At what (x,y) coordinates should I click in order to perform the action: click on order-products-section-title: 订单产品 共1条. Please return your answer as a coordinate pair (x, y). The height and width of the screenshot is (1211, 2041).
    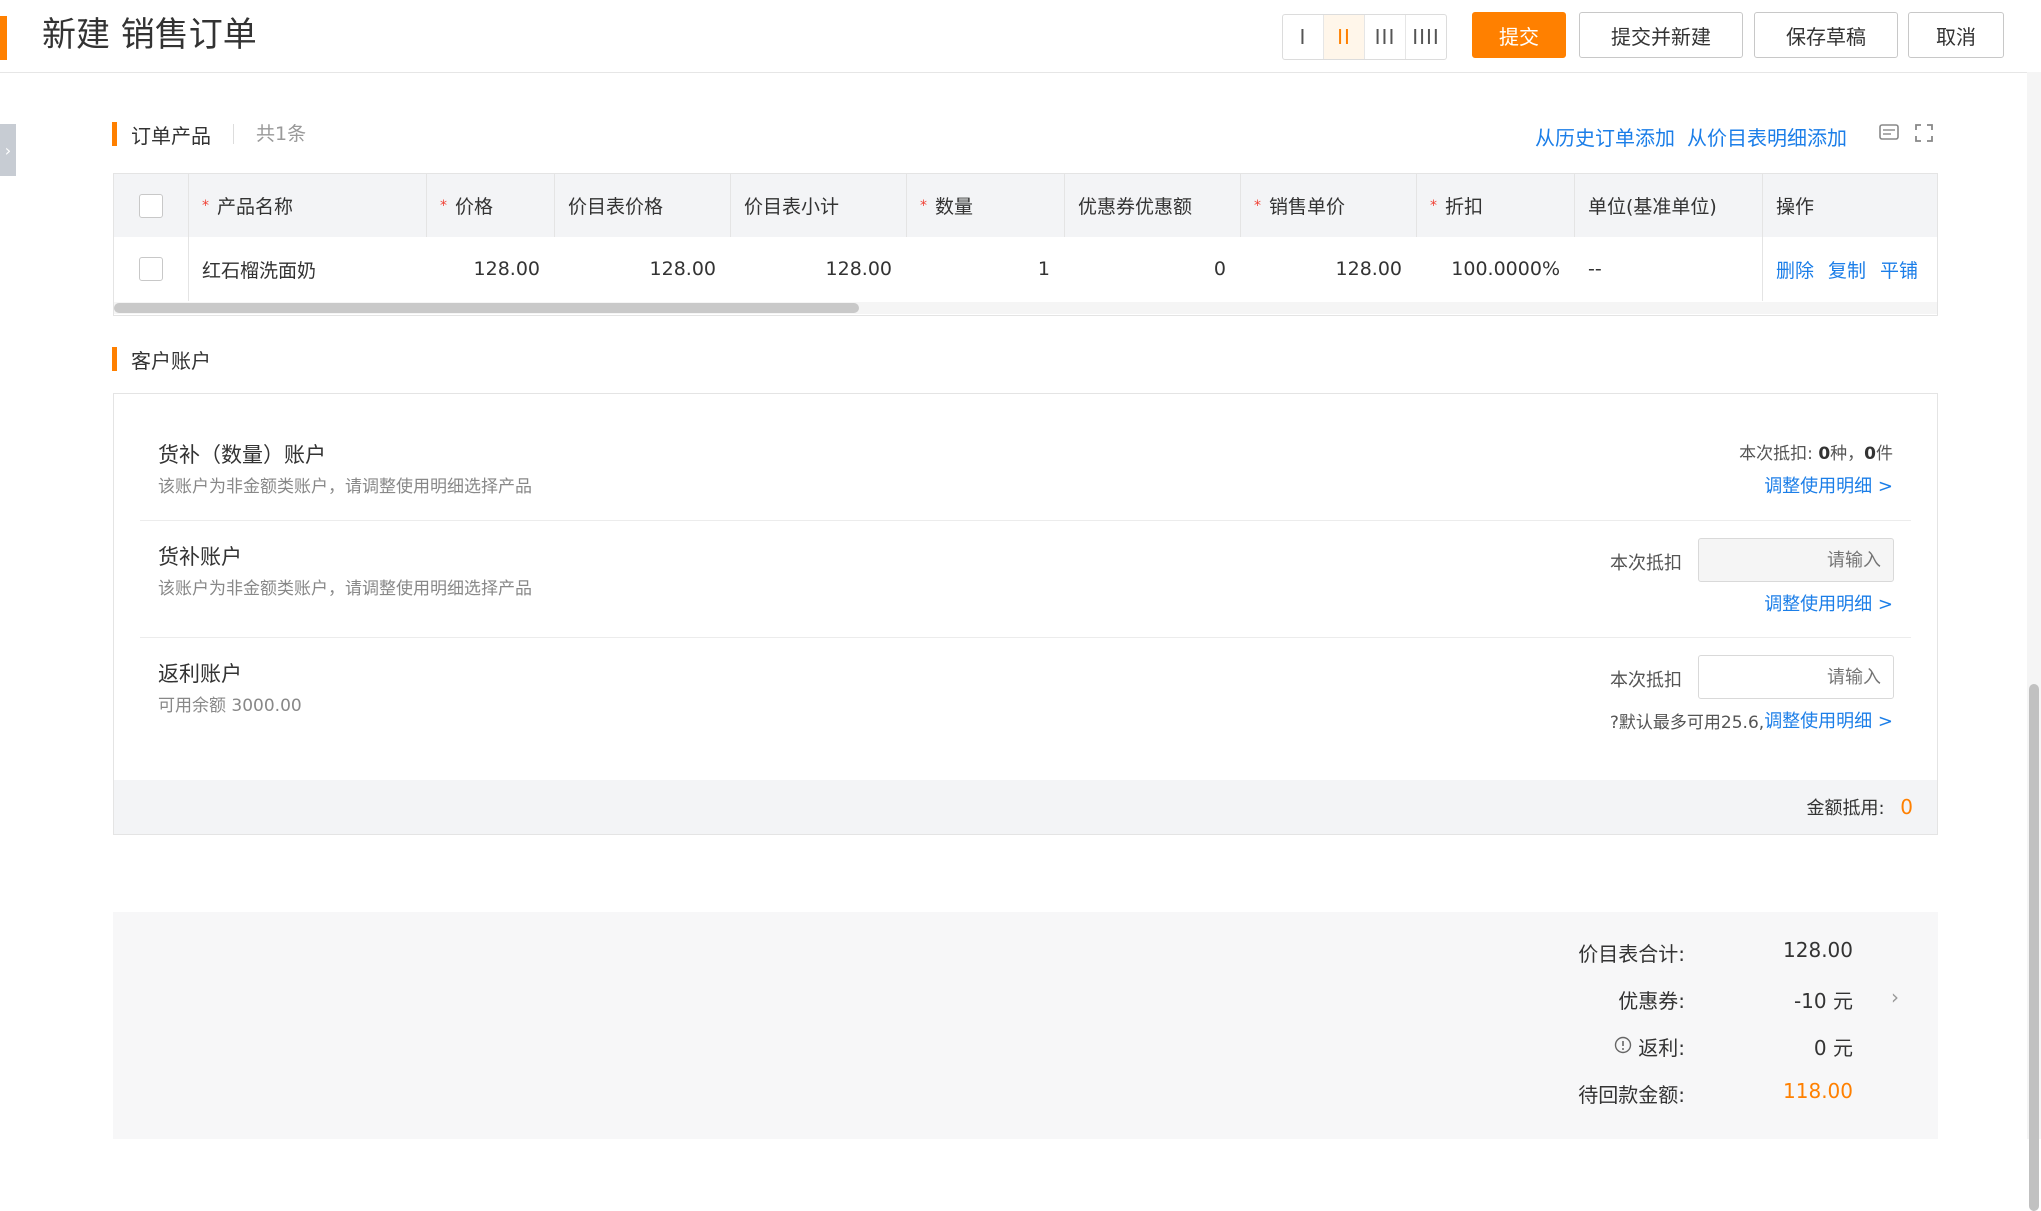
    Looking at the image, I should click on (209, 135).